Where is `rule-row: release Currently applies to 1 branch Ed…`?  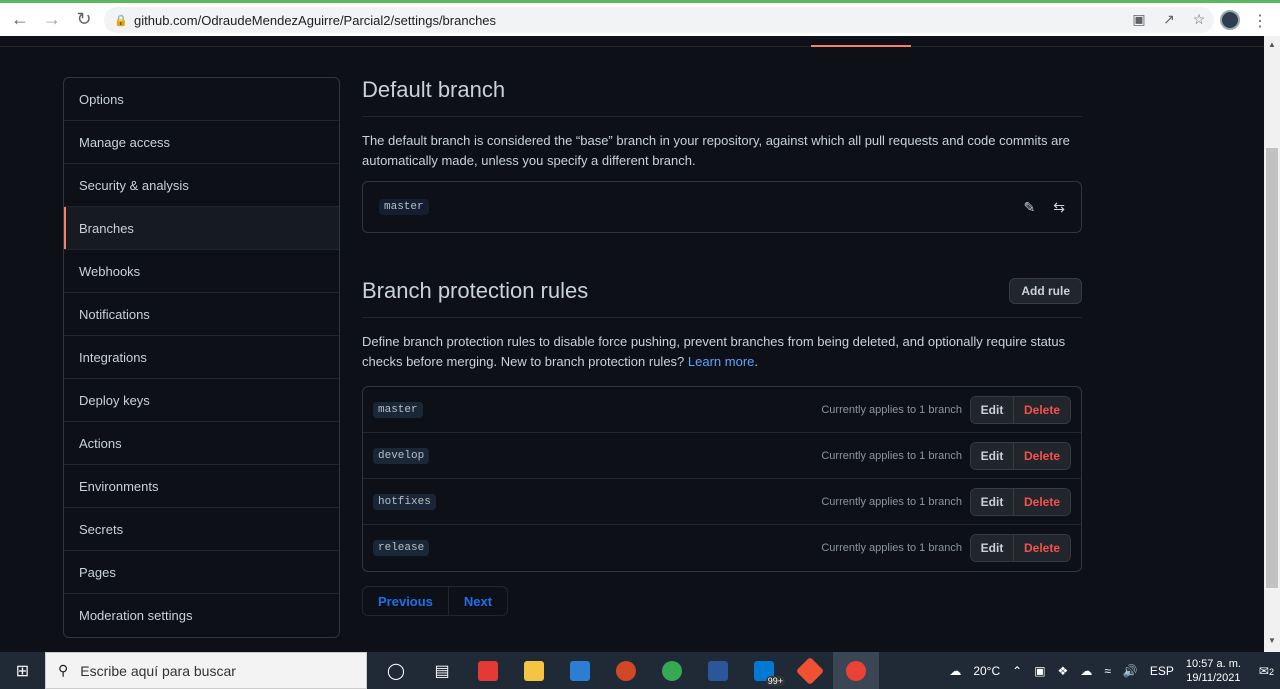 rule-row: release Currently applies to 1 branch Ed… is located at coordinates (722, 548).